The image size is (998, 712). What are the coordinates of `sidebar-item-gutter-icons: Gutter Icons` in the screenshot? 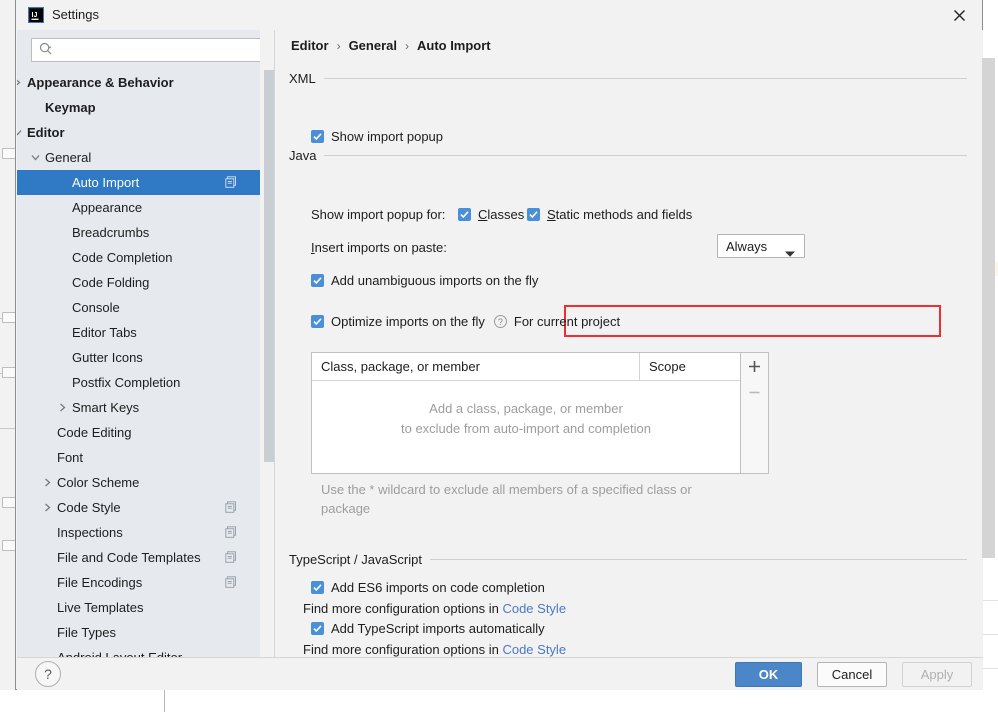 It's located at (138, 357).